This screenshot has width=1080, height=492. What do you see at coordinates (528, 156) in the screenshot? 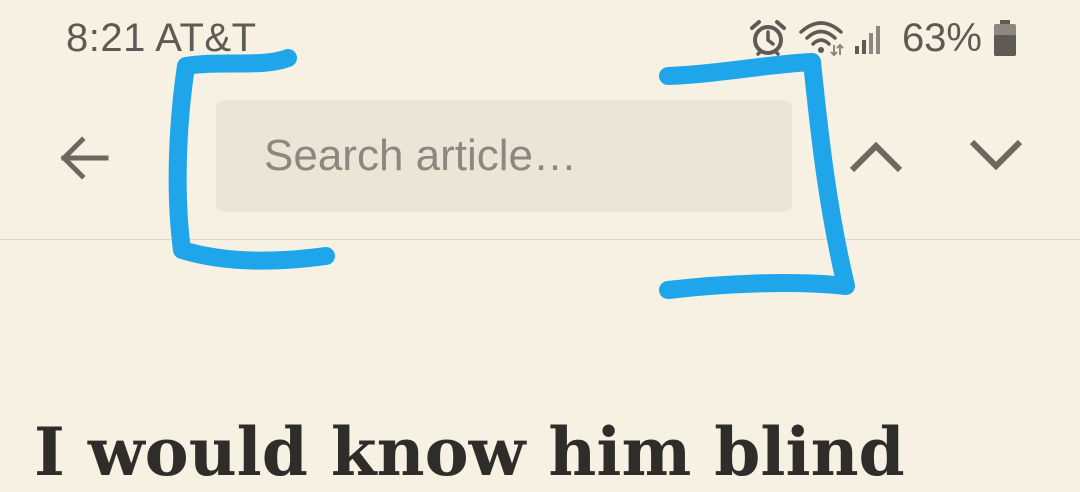
I see `search-article-input` at bounding box center [528, 156].